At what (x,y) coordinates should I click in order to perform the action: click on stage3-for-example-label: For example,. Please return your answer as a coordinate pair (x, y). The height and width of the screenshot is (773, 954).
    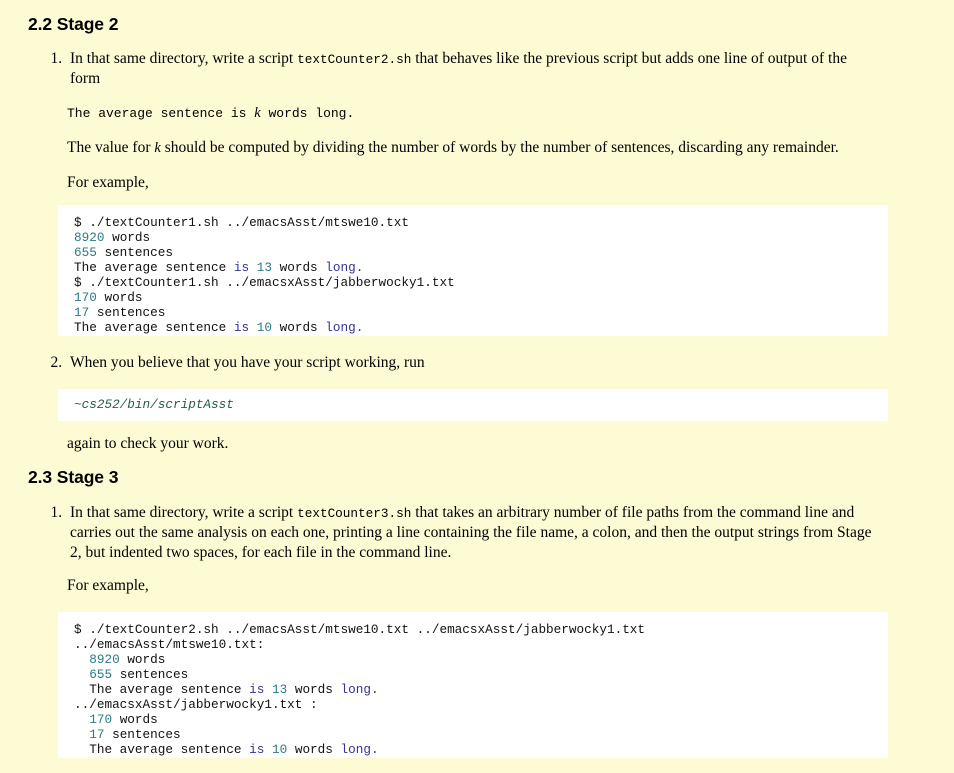
    Looking at the image, I should click on (108, 585).